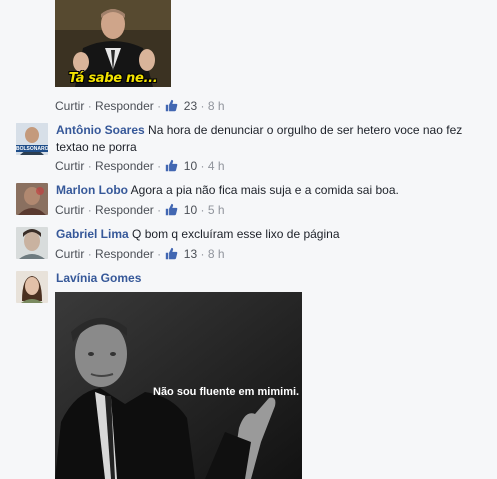 This screenshot has height=479, width=497. What do you see at coordinates (268, 278) in the screenshot?
I see `comment-body: Lavínia Gomes` at bounding box center [268, 278].